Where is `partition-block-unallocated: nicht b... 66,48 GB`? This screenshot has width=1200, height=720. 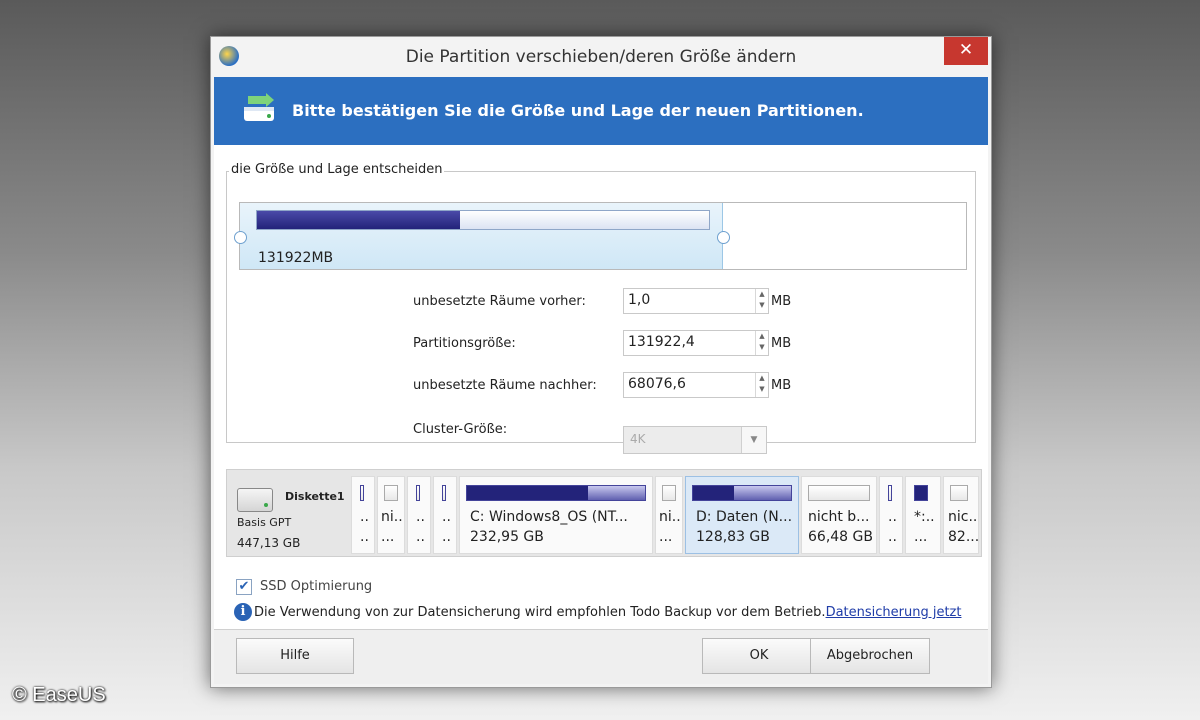
partition-block-unallocated: nicht b... 66,48 GB is located at coordinates (839, 515).